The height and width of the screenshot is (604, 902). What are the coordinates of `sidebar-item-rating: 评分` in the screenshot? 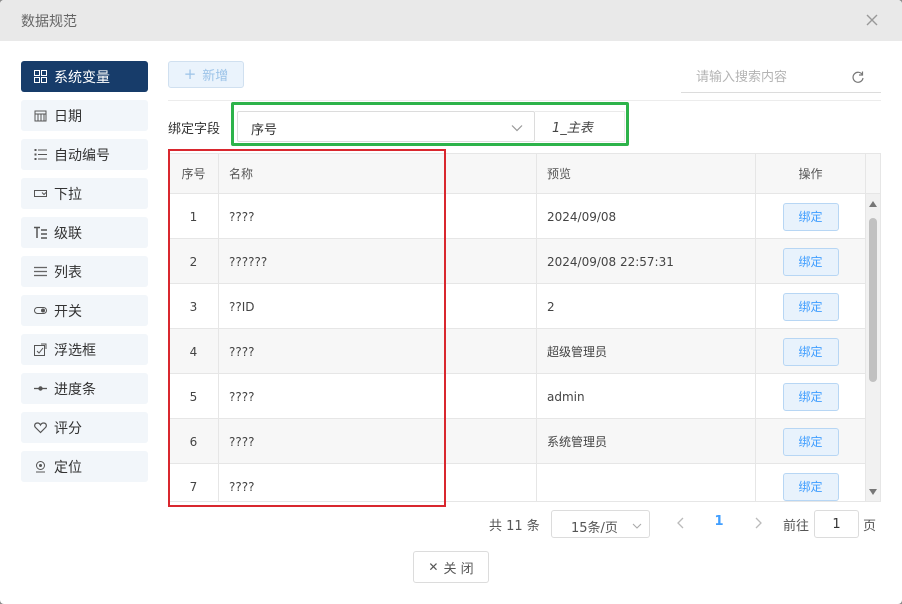 It's located at (84, 427).